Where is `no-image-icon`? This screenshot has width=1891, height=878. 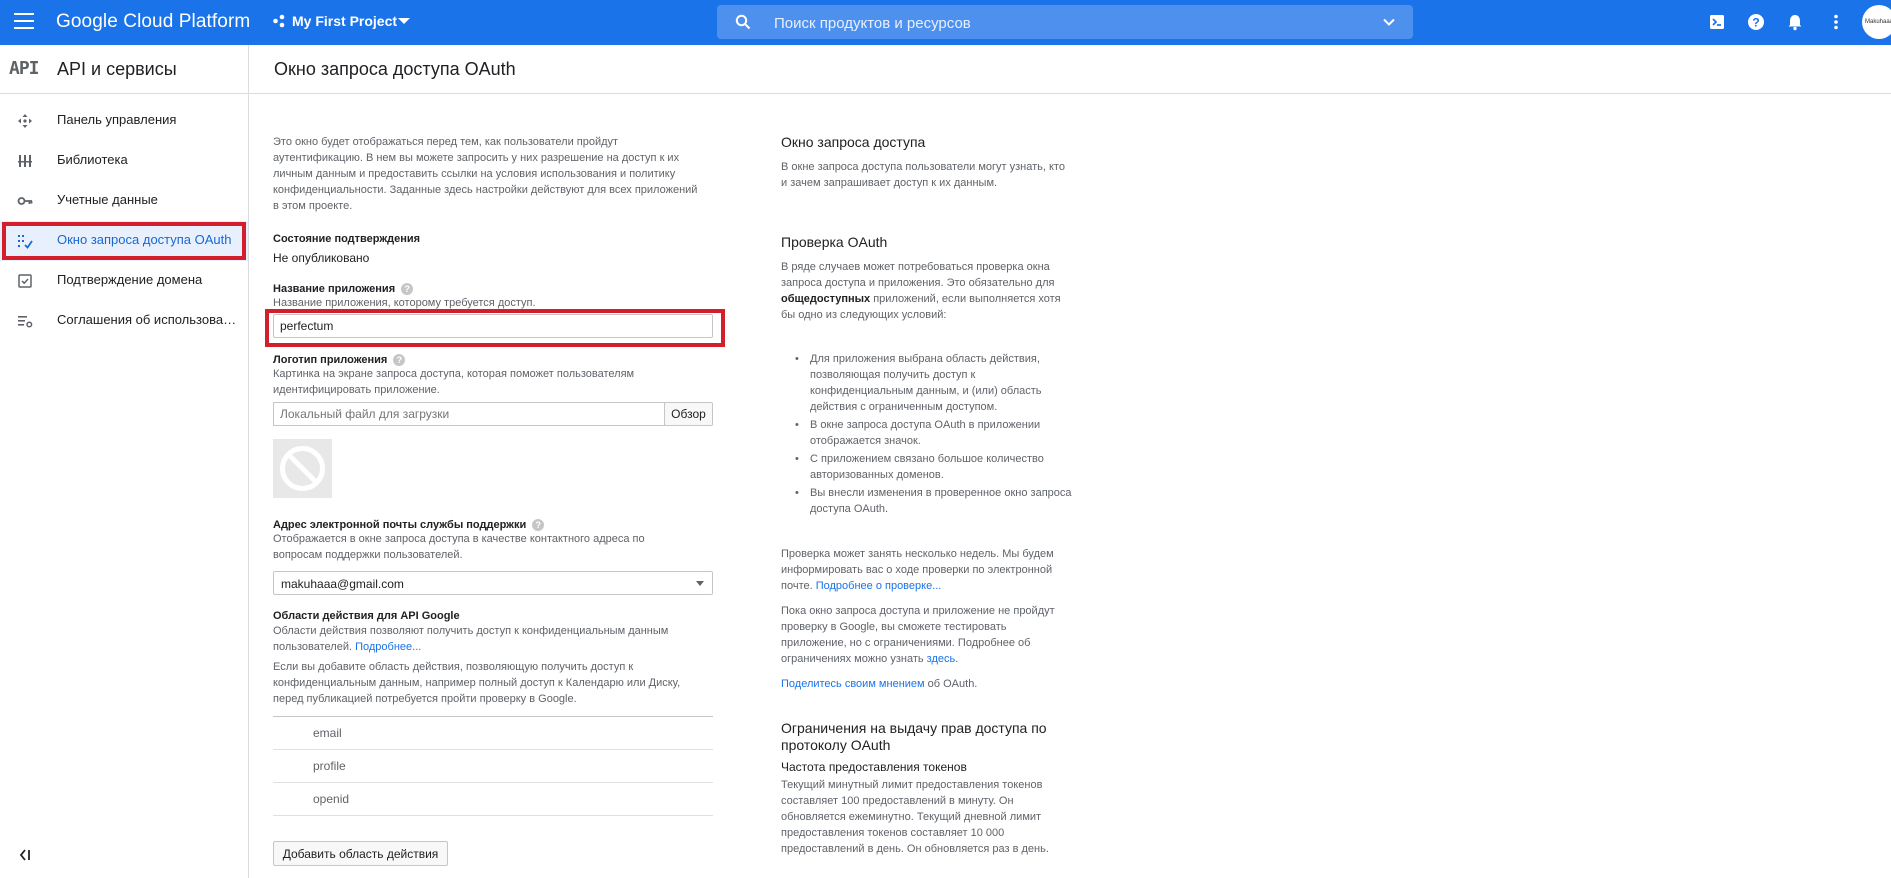 no-image-icon is located at coordinates (302, 468).